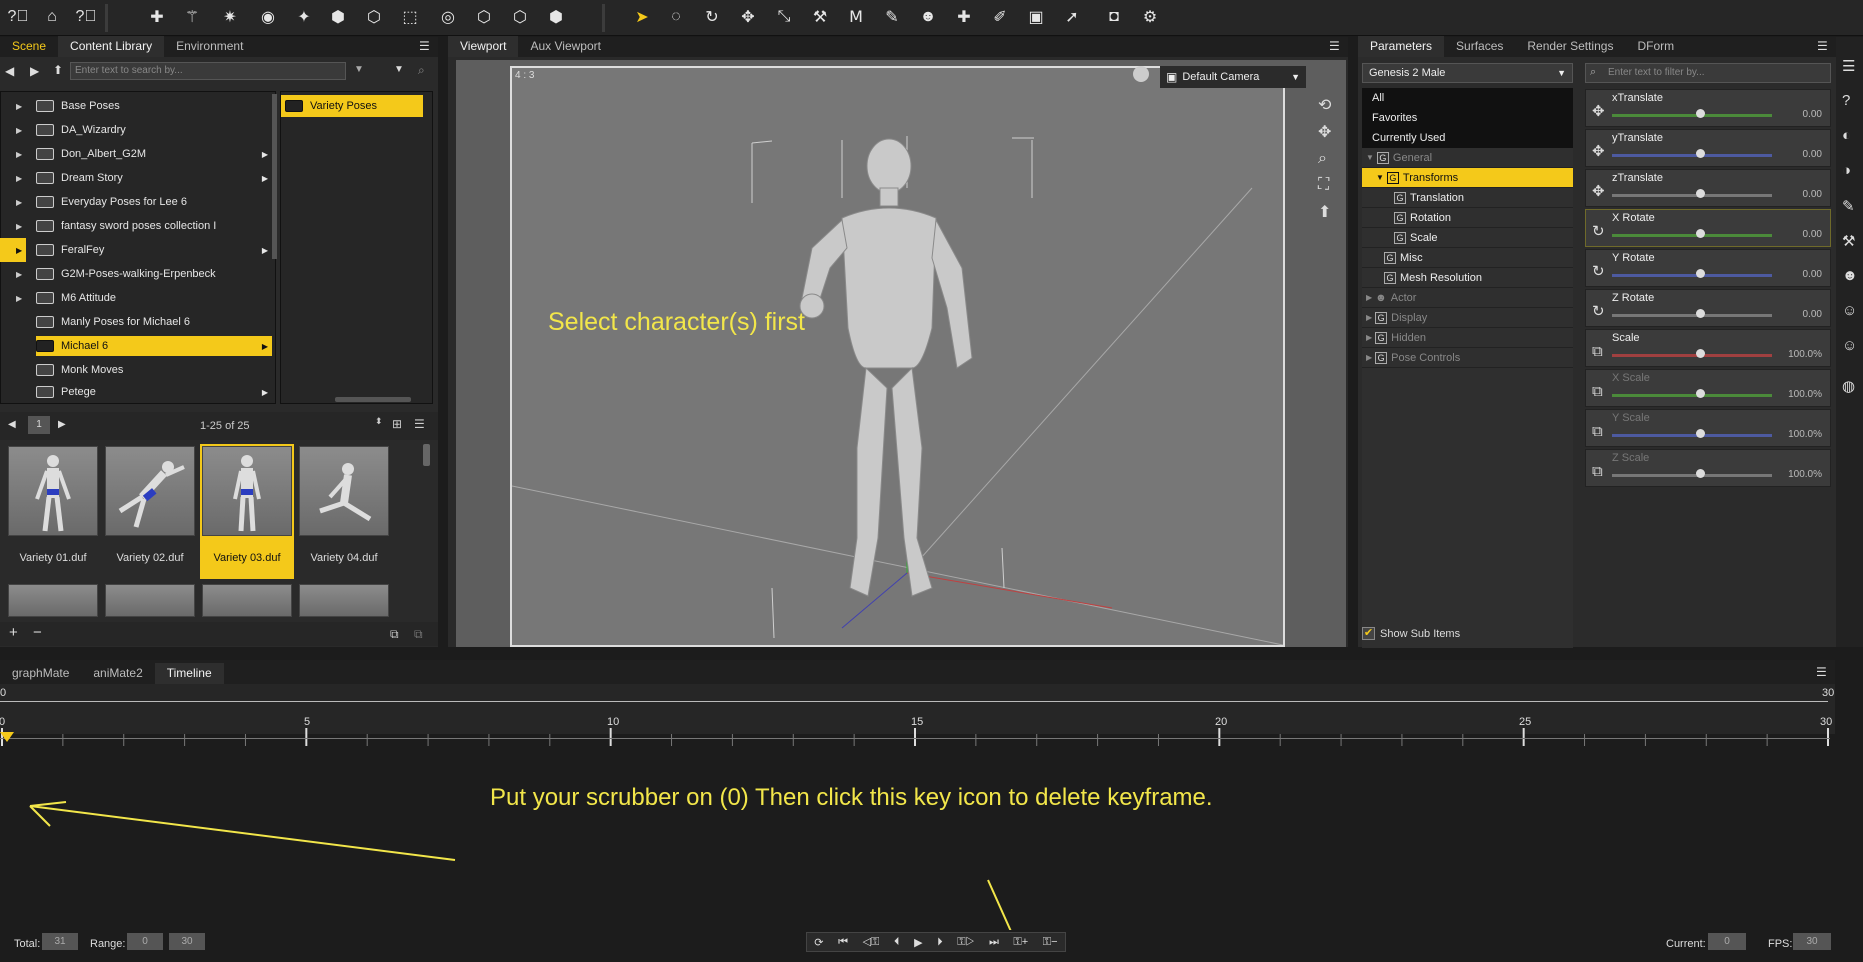 The height and width of the screenshot is (962, 1863). Describe the element at coordinates (1322, 159) in the screenshot. I see `zoom-icon: ⌕` at that location.